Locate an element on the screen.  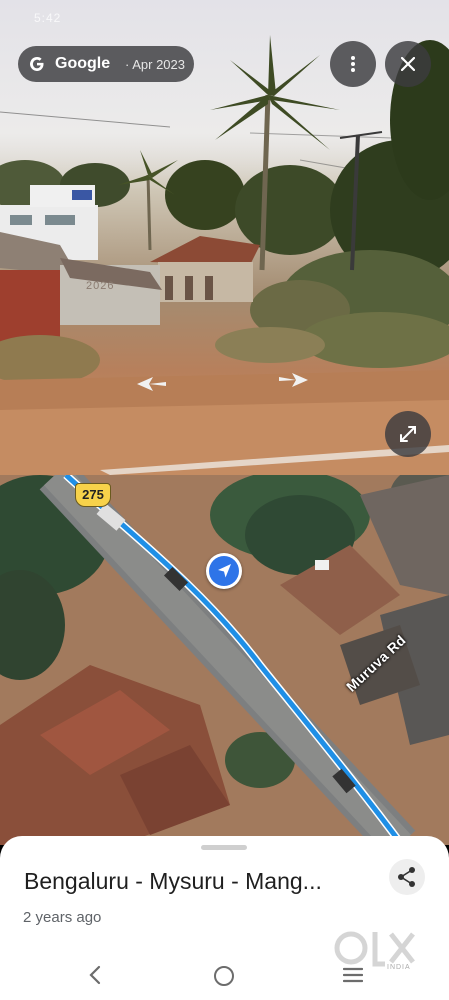
expand-button is located at coordinates (408, 434).